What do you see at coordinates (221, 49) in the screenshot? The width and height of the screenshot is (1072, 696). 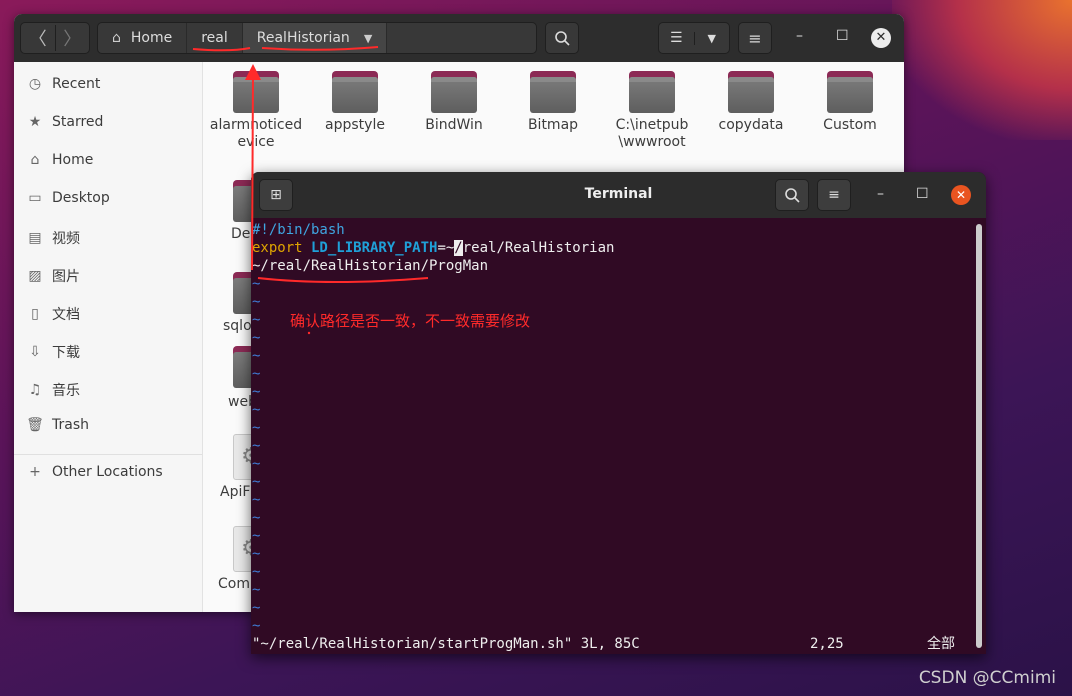 I see `underline-real` at bounding box center [221, 49].